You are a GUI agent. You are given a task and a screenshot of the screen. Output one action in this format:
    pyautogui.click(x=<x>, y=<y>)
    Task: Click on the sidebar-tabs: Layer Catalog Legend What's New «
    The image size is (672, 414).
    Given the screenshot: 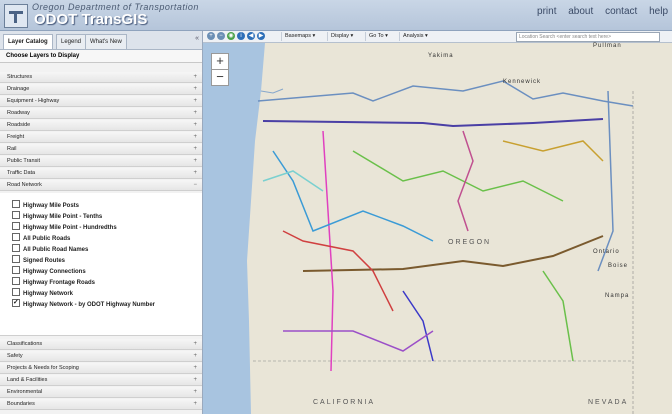 What is the action you would take?
    pyautogui.click(x=101, y=40)
    